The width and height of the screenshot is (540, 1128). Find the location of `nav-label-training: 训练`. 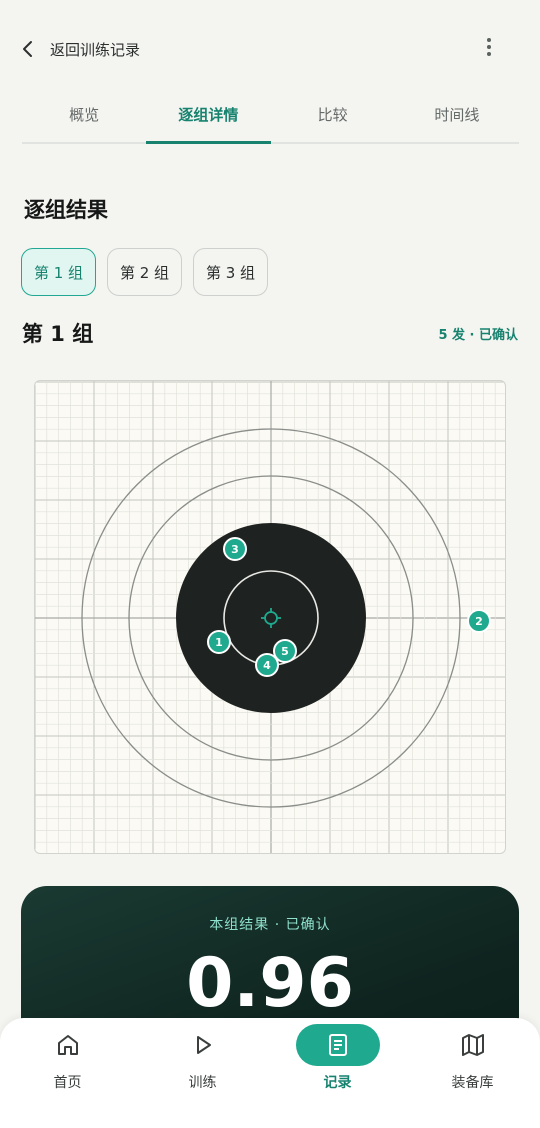

nav-label-training: 训练 is located at coordinates (202, 1083).